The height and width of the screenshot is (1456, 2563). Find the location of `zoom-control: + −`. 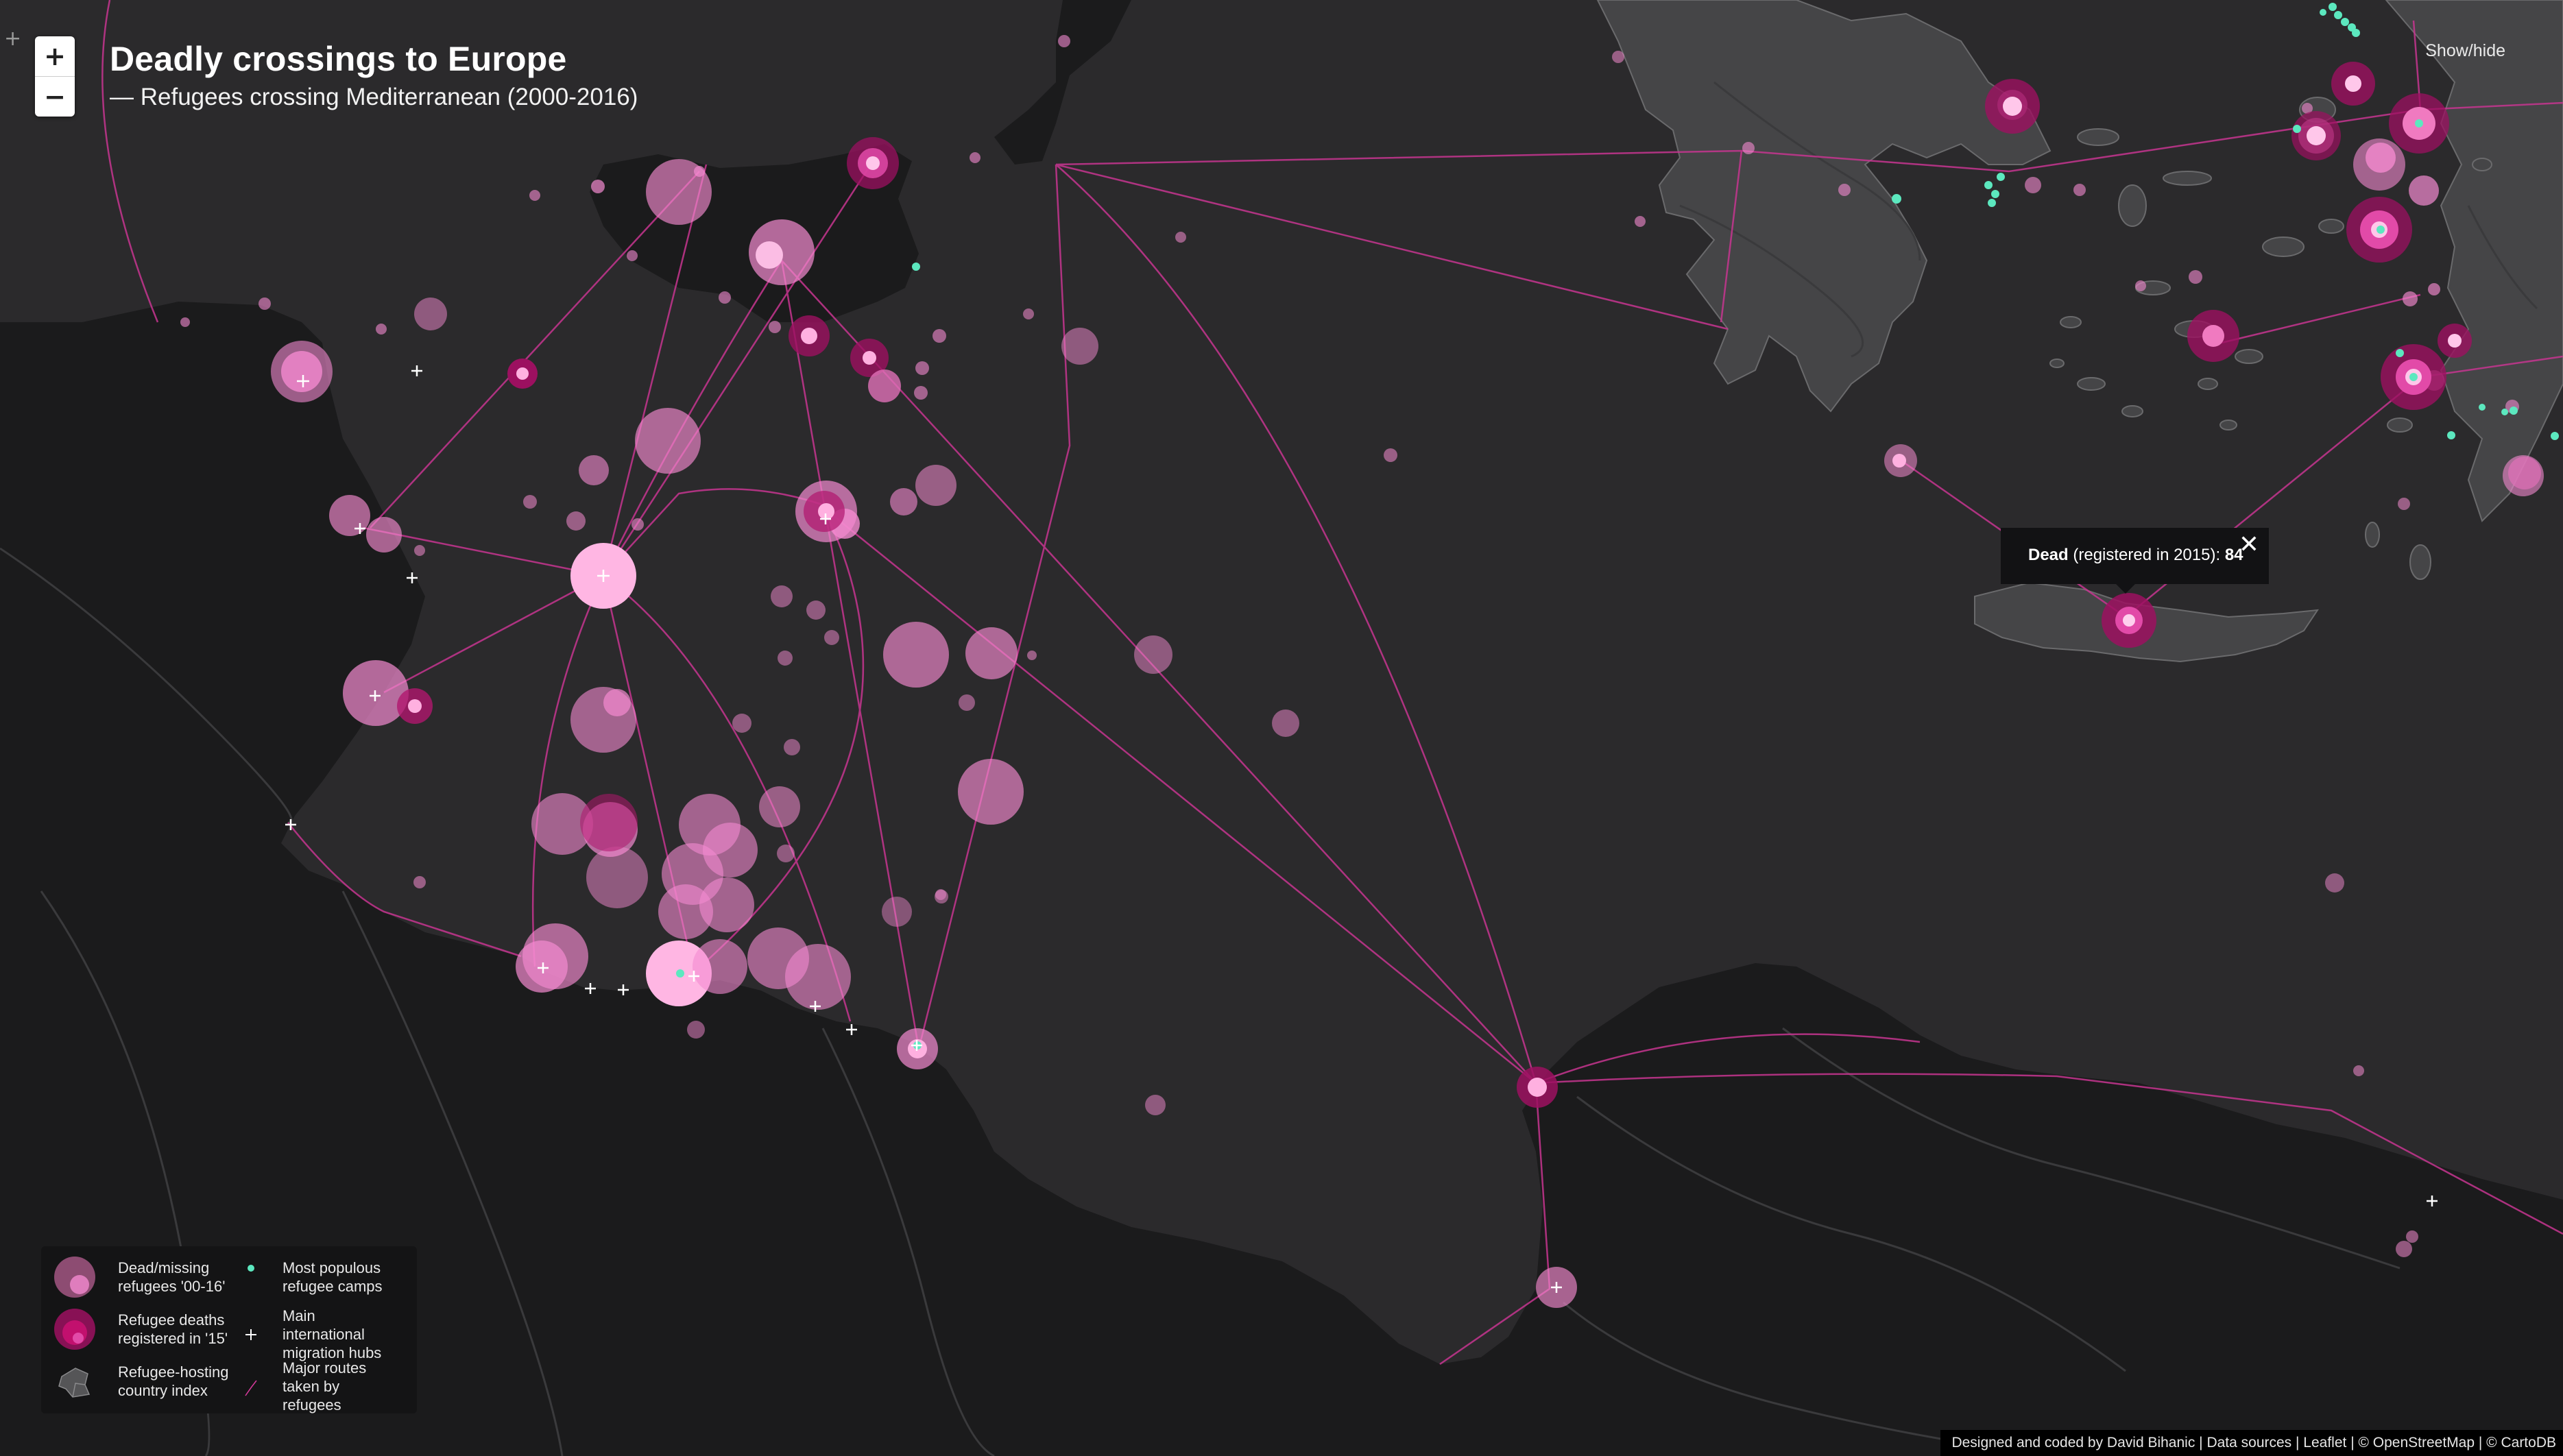

zoom-control: + − is located at coordinates (55, 76).